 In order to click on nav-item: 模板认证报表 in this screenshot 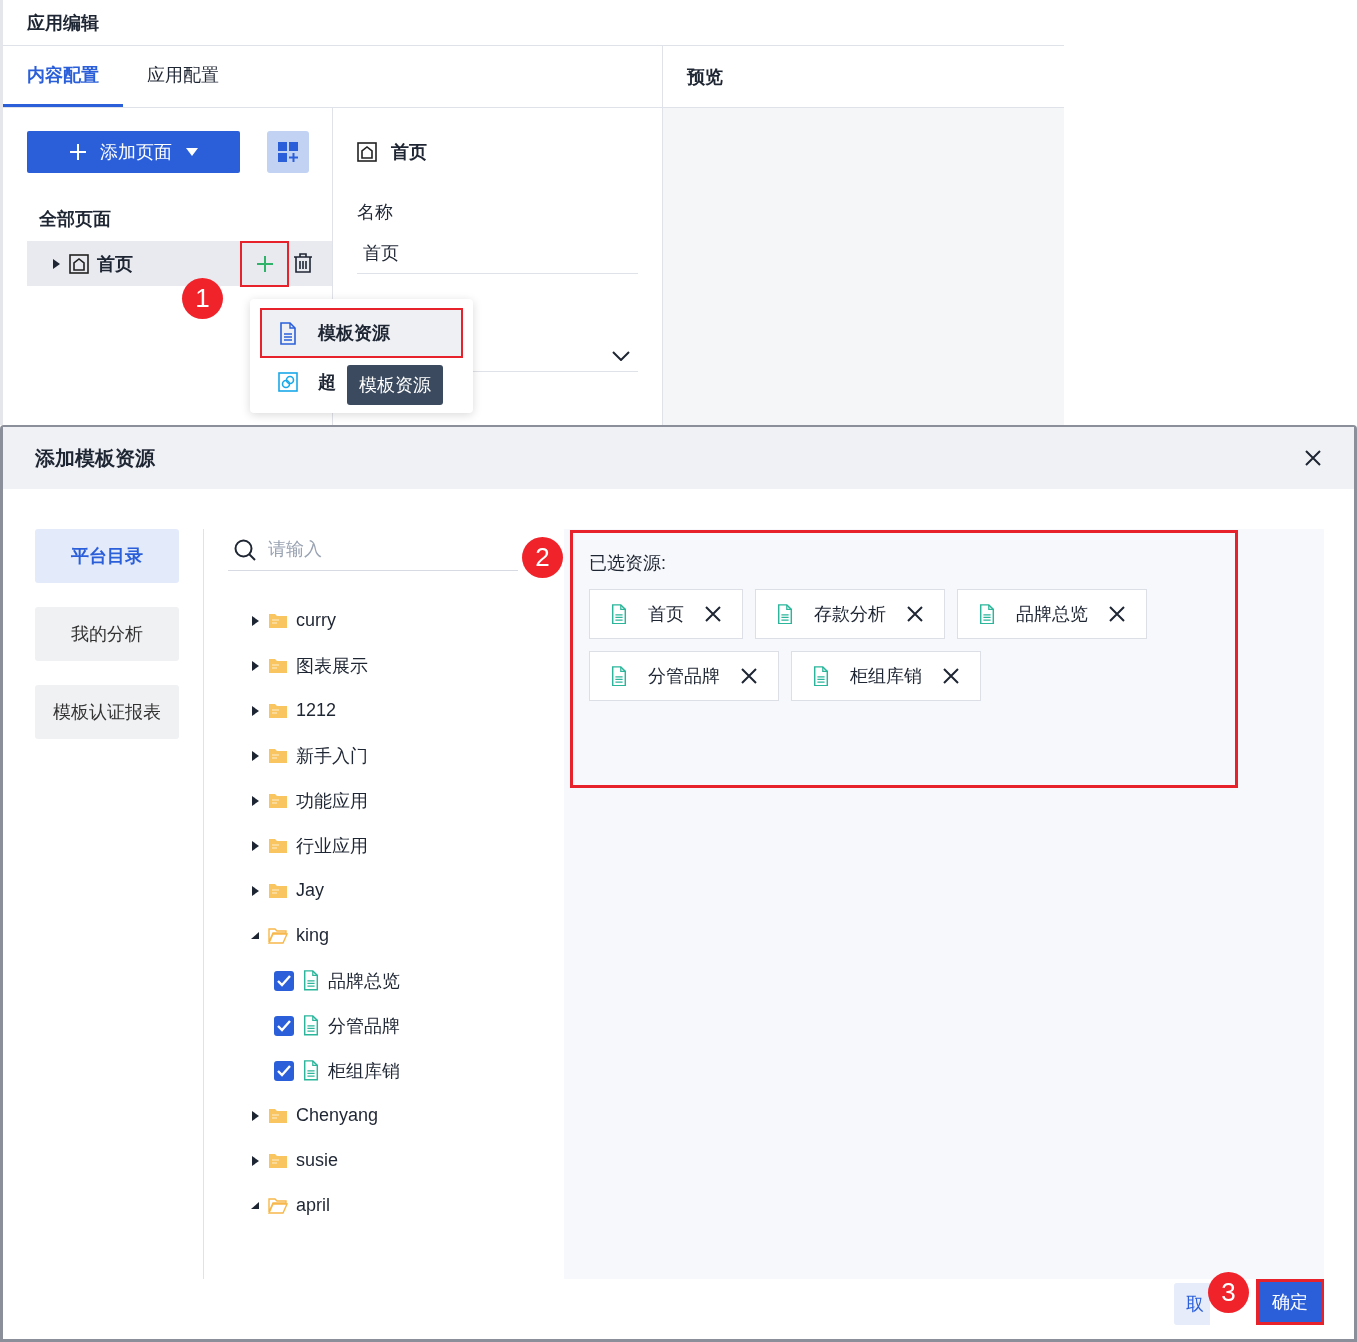, I will do `click(107, 712)`.